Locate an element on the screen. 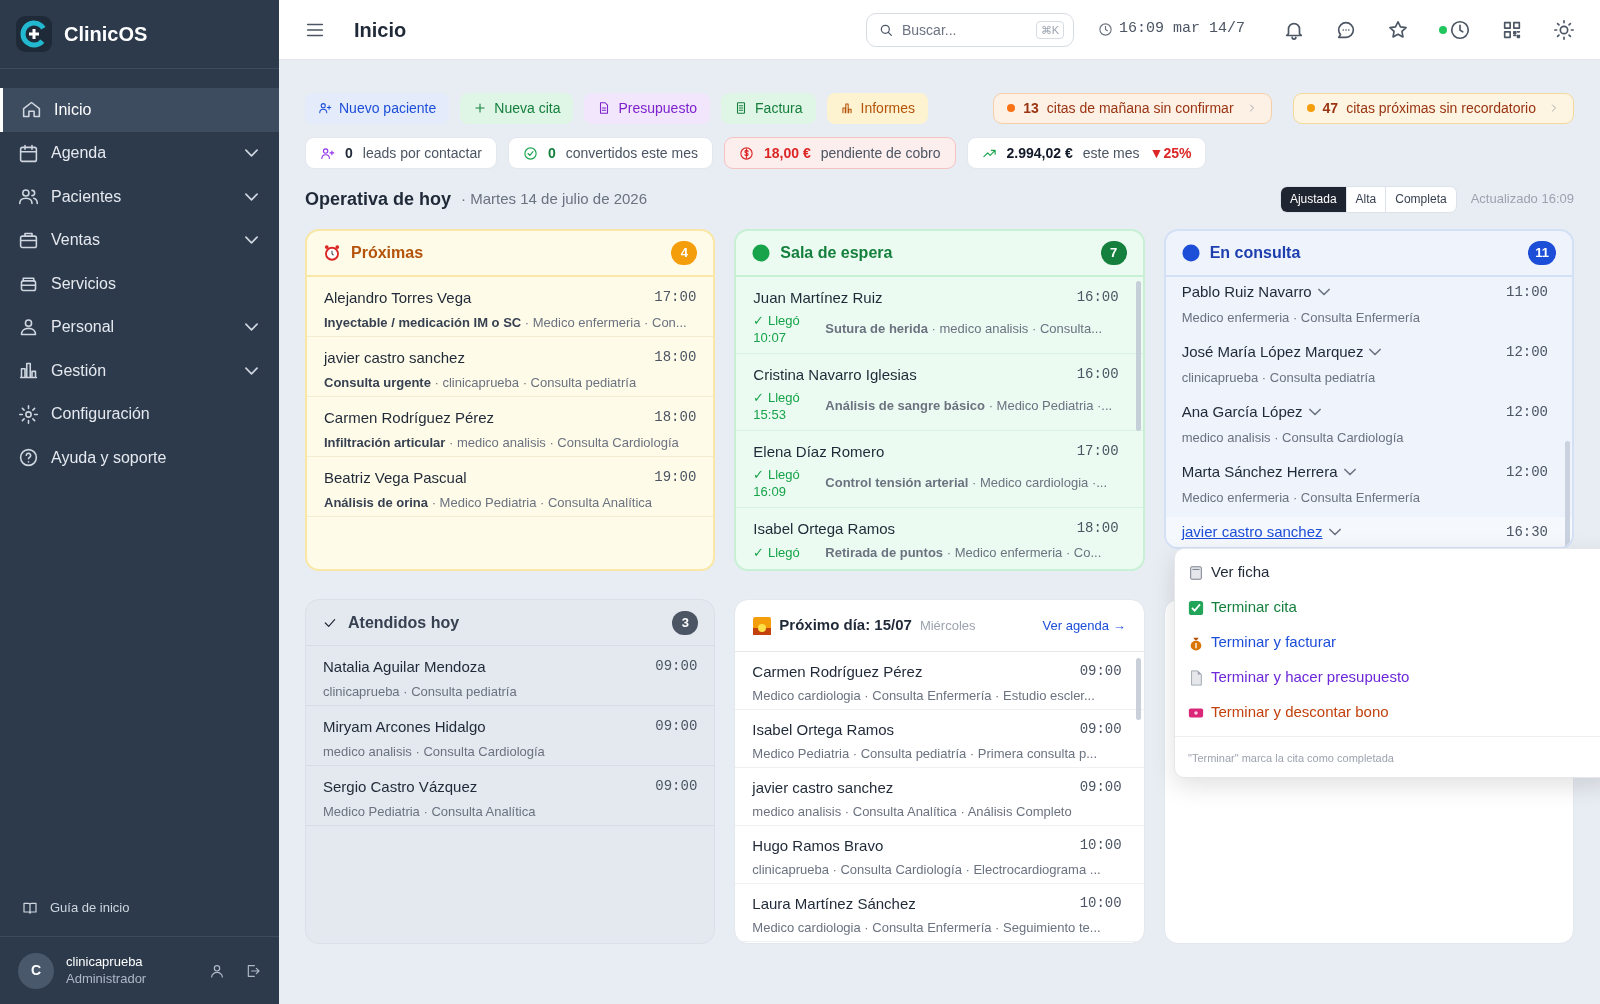 Image resolution: width=1600 pixels, height=1004 pixels. menu-item: Terminar cita is located at coordinates (1387, 607).